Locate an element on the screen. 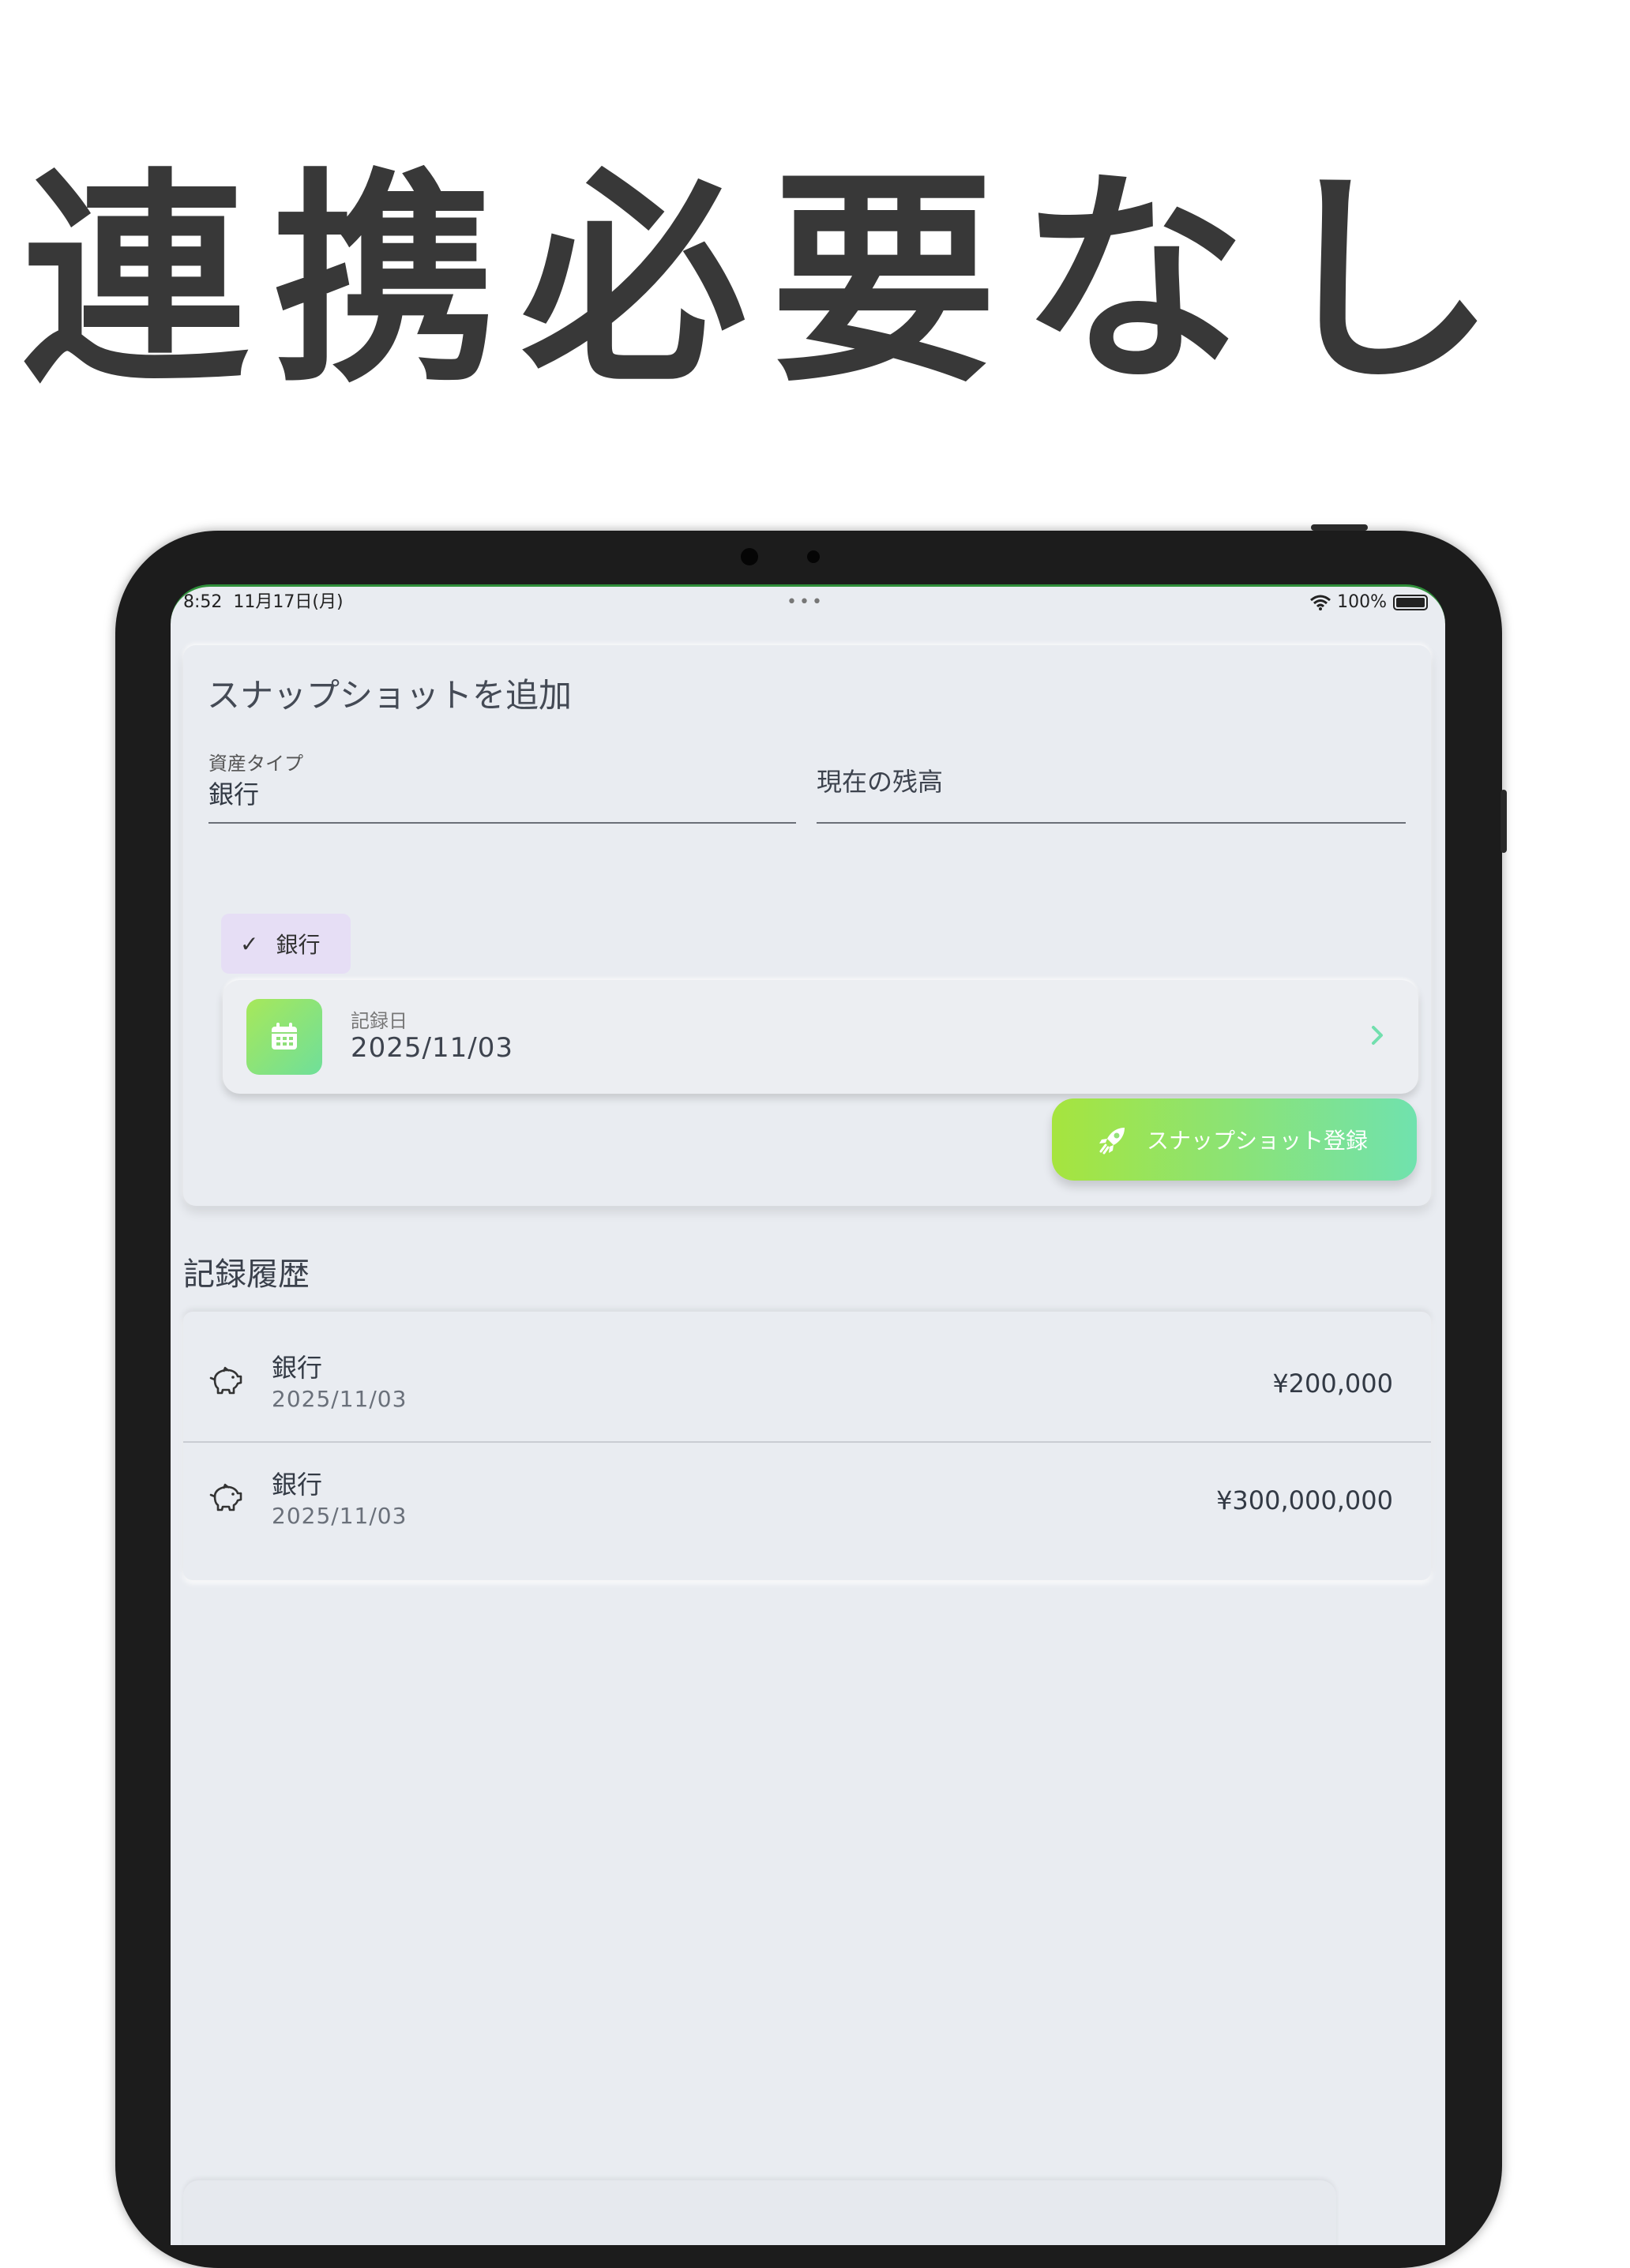  status-date: 11月17日(月) is located at coordinates (288, 602).